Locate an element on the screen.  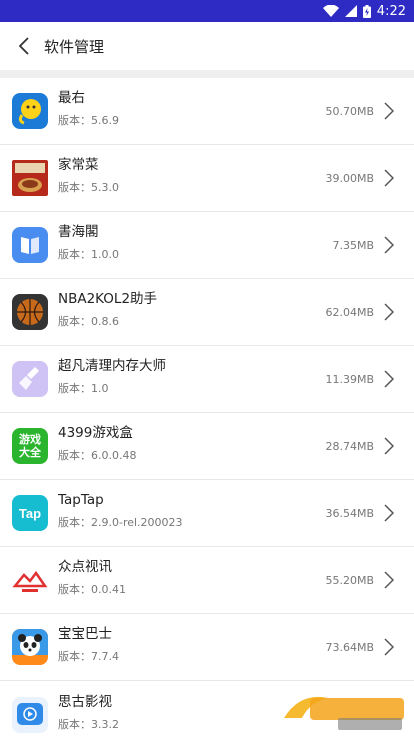
chevron-left-icon is located at coordinates (23, 46).